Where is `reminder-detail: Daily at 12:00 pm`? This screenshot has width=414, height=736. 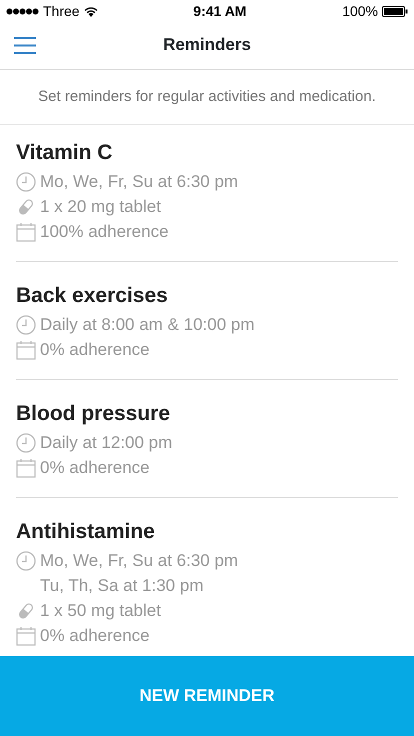
reminder-detail: Daily at 12:00 pm is located at coordinates (106, 443).